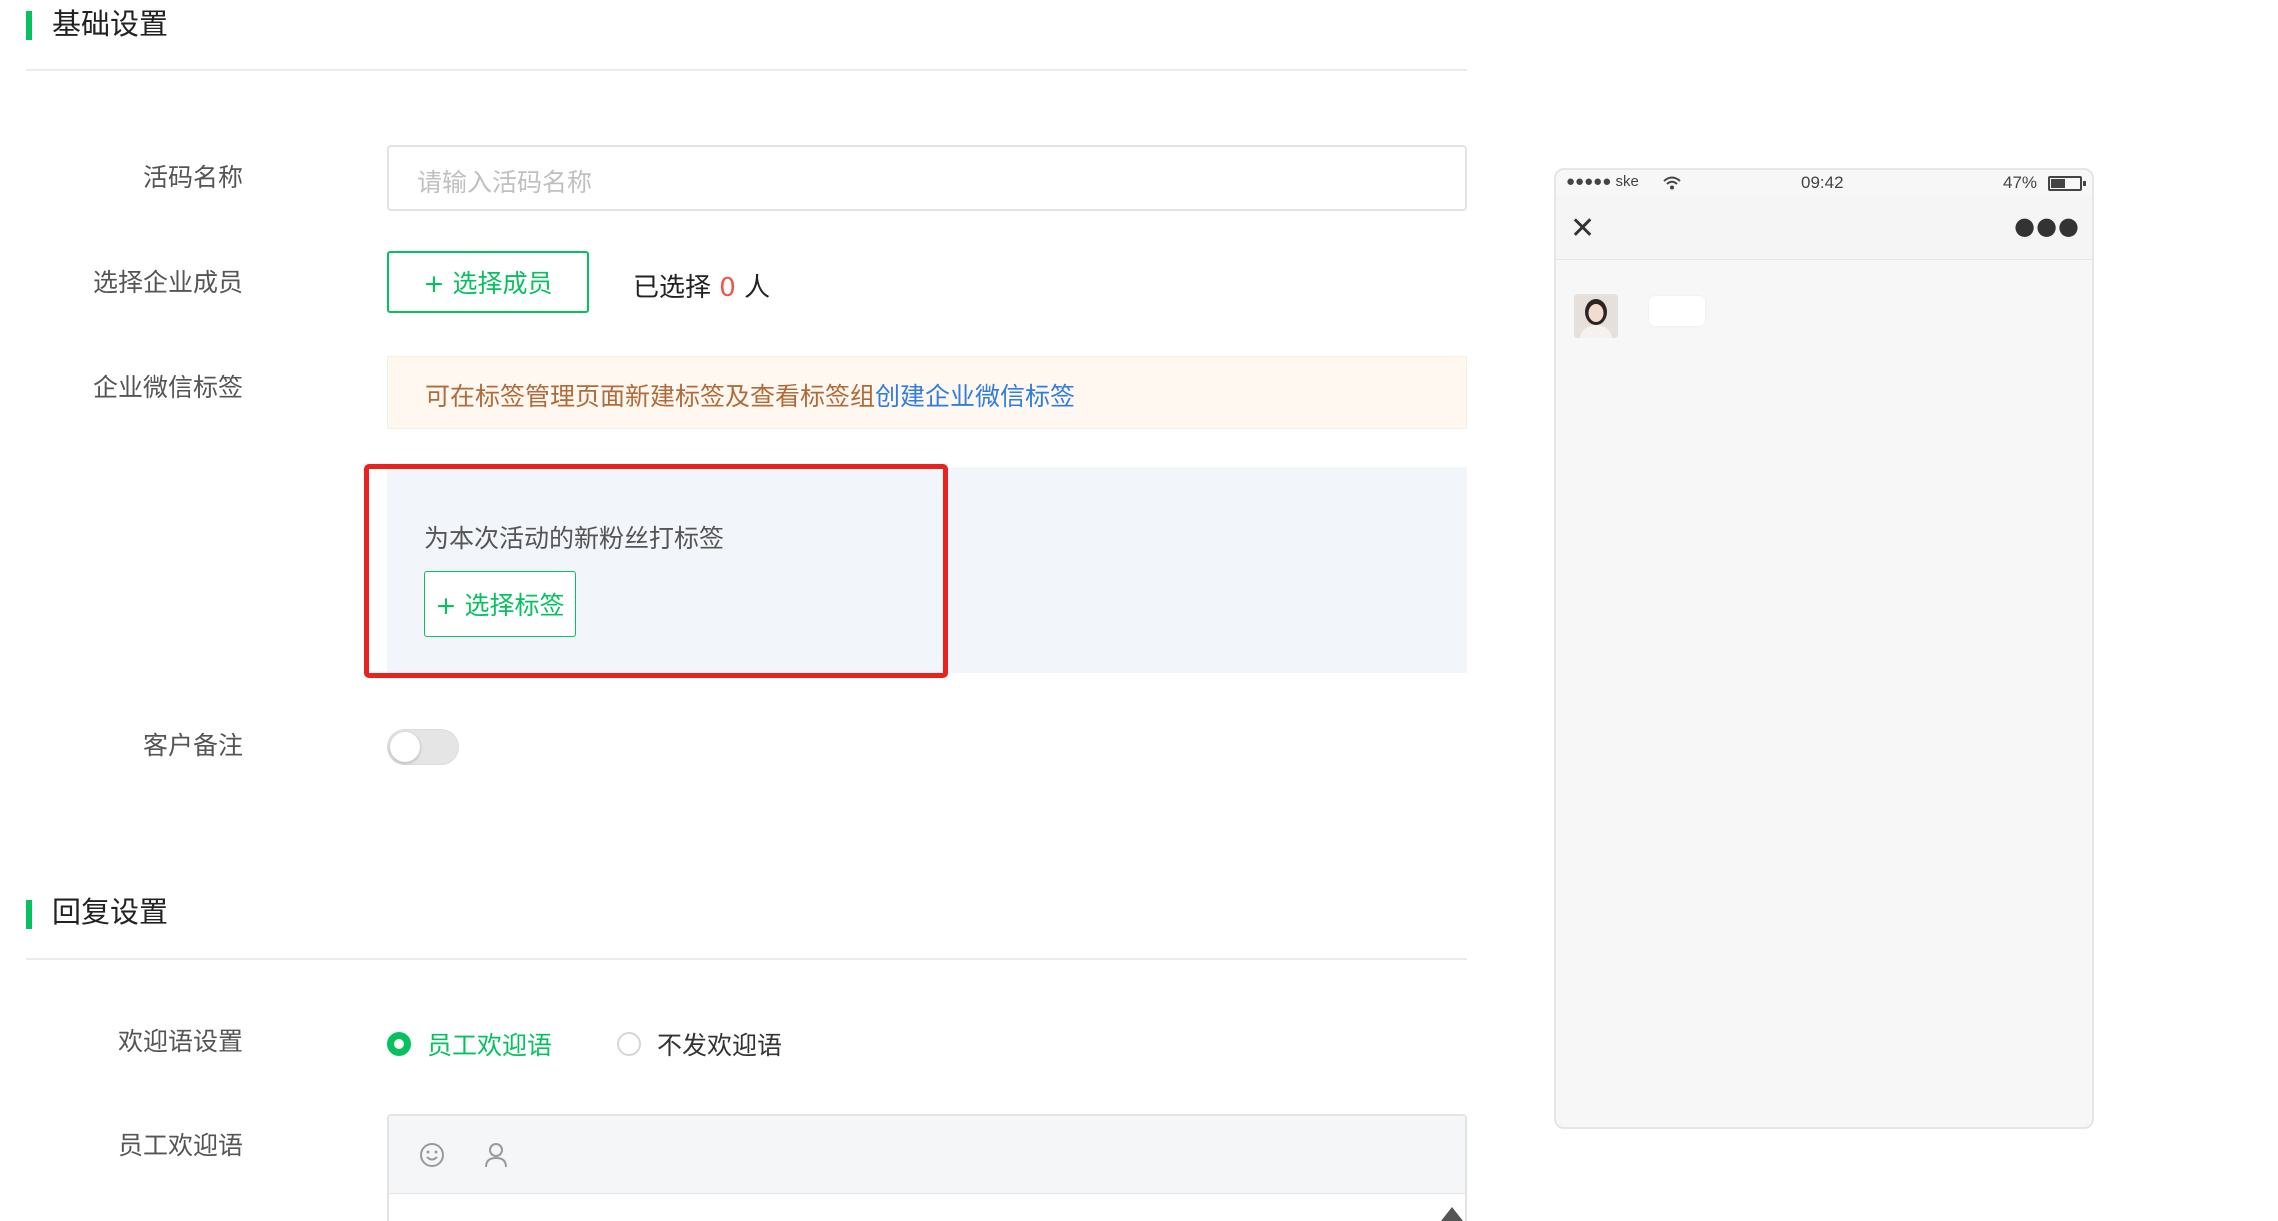 The width and height of the screenshot is (2278, 1221). Describe the element at coordinates (1582, 229) in the screenshot. I see `close-icon: ✕` at that location.